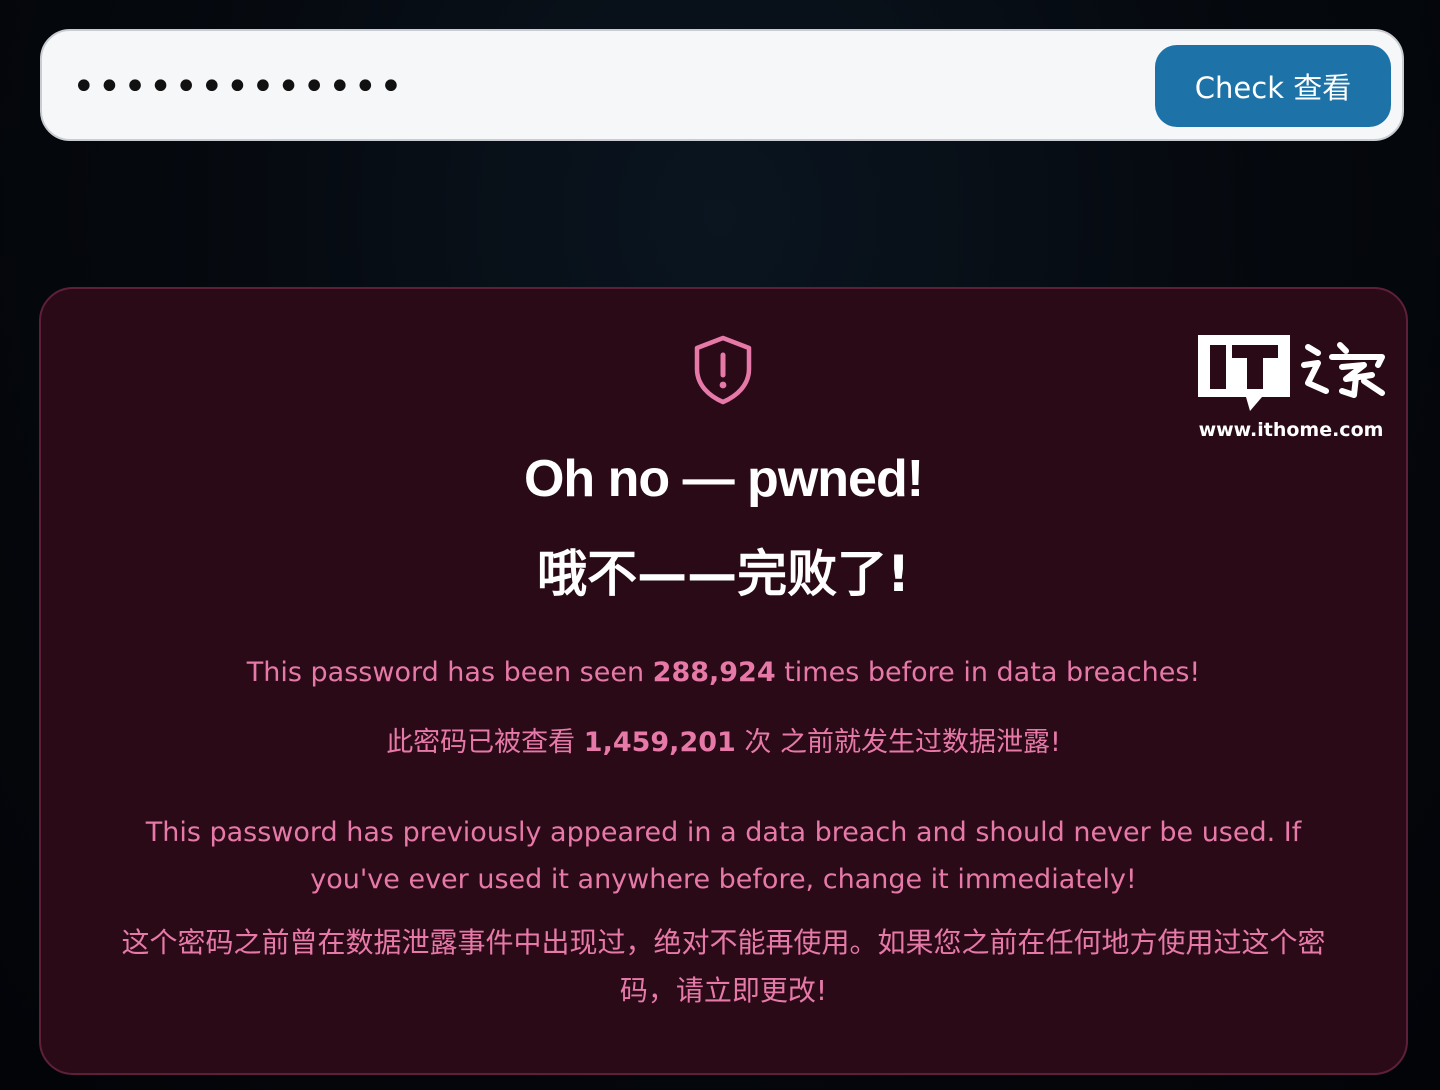  Describe the element at coordinates (723, 370) in the screenshot. I see `shield-exclamation-icon` at that location.